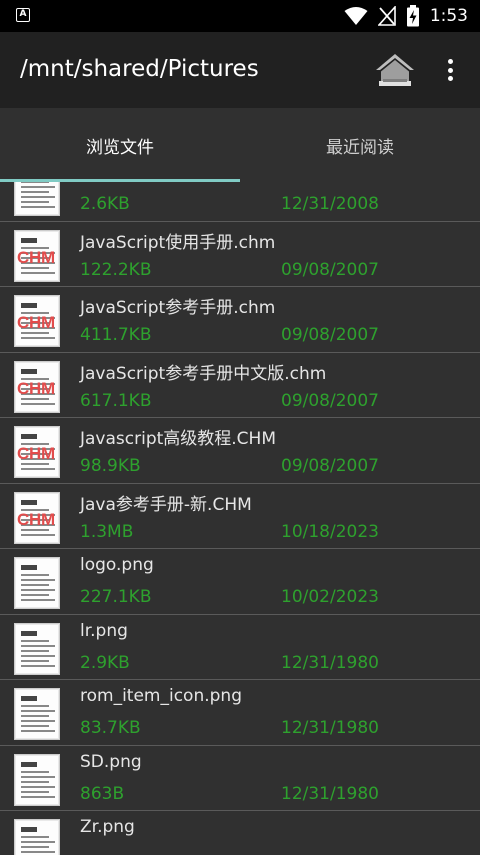 The width and height of the screenshot is (480, 855). Describe the element at coordinates (110, 728) in the screenshot. I see `file-size: 83.7KB` at that location.